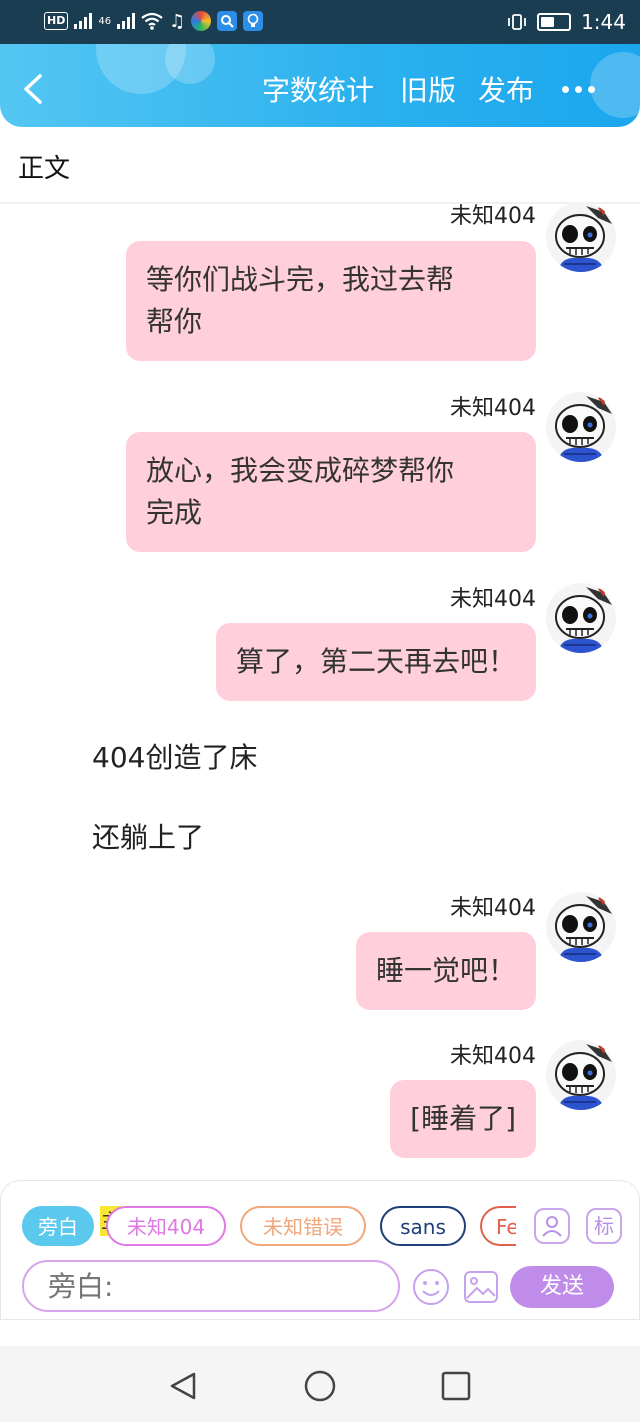 The width and height of the screenshot is (640, 1422). I want to click on app-header: 字数统计 旧版 发布, so click(320, 85).